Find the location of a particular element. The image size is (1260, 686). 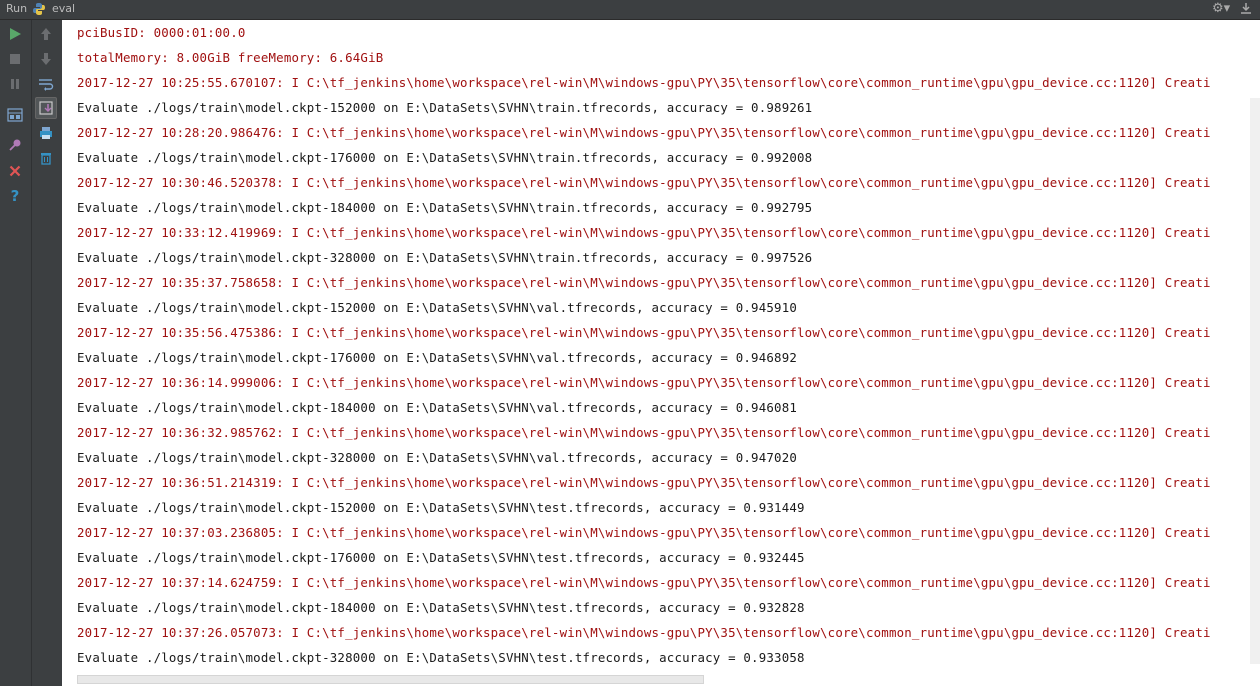

python-icon is located at coordinates (39, 9).